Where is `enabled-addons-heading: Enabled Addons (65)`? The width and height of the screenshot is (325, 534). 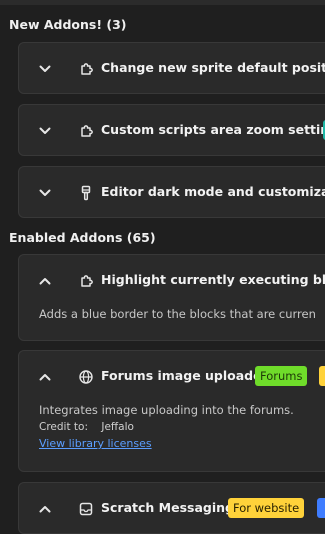 enabled-addons-heading: Enabled Addons (65) is located at coordinates (82, 237).